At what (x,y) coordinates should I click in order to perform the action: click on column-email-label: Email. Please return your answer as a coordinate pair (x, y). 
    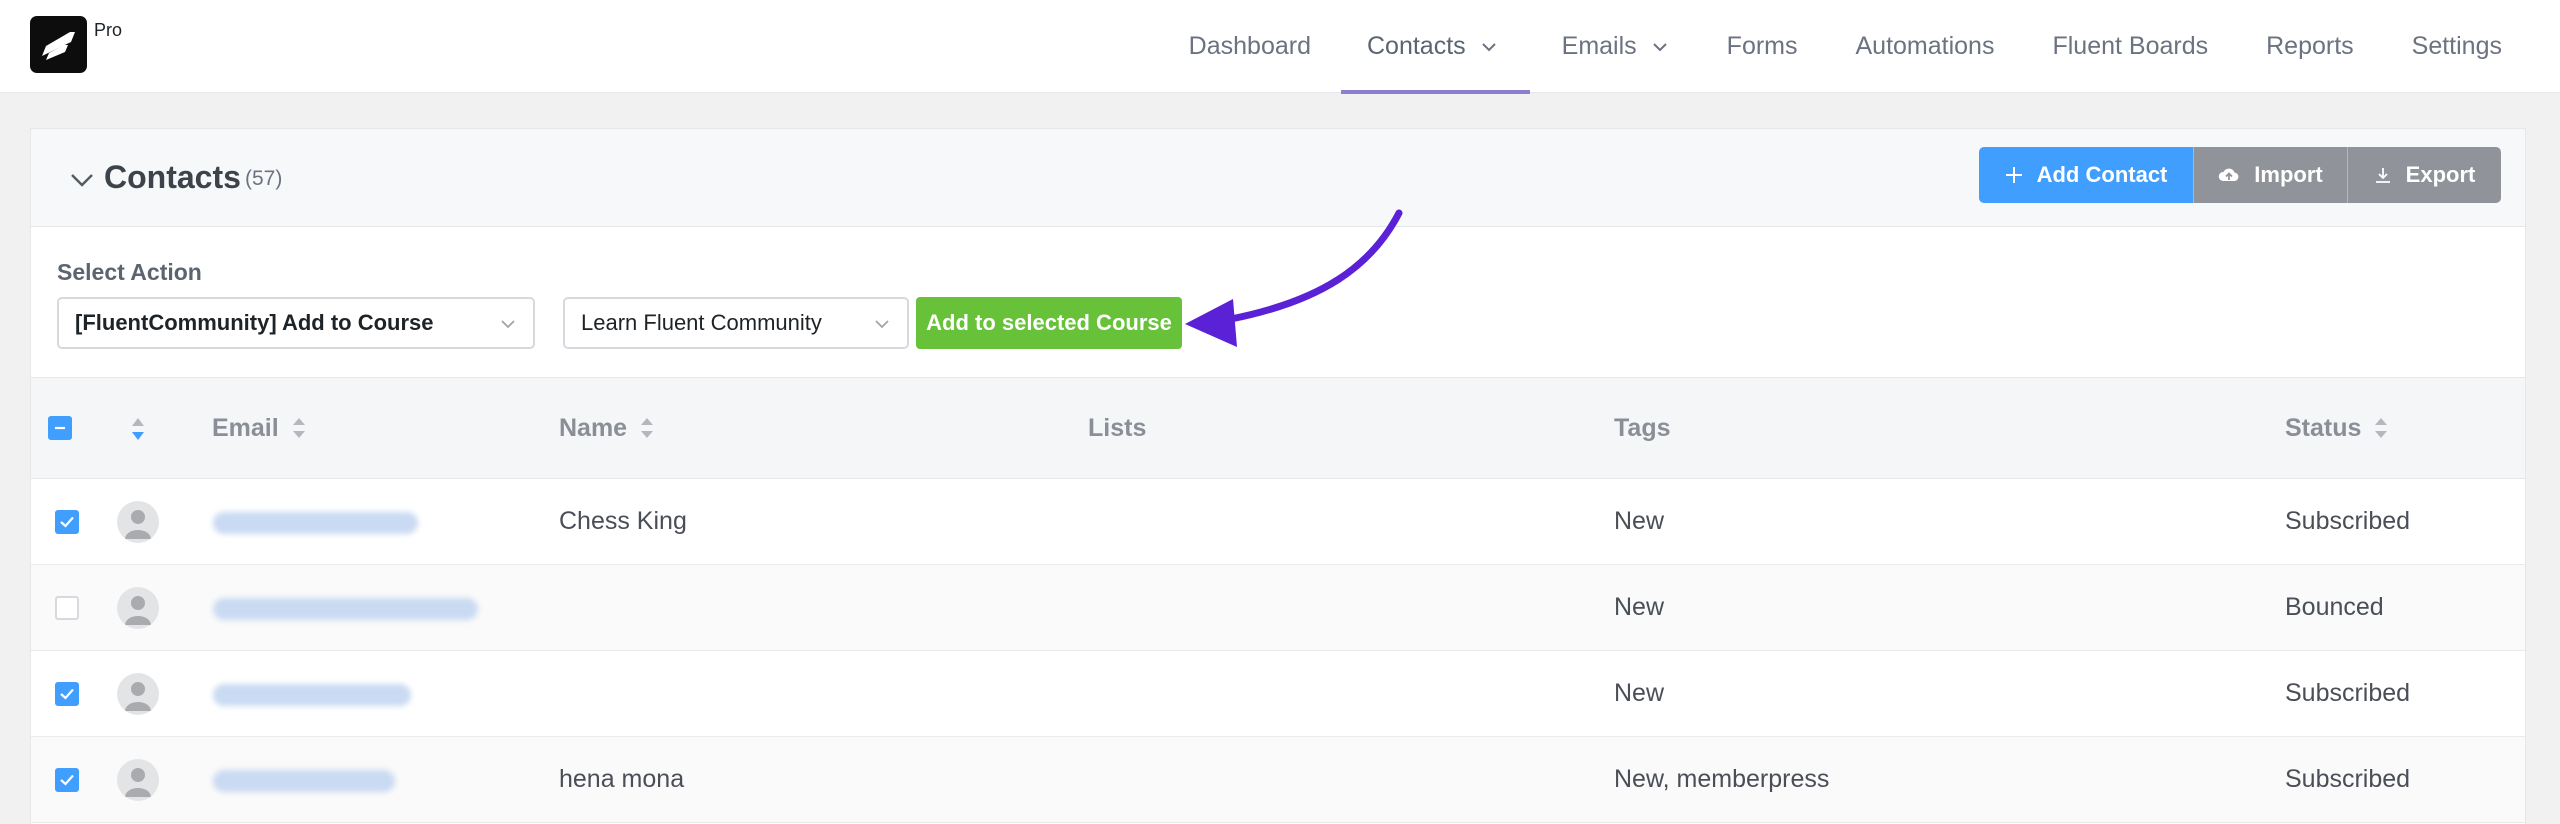
    Looking at the image, I should click on (245, 427).